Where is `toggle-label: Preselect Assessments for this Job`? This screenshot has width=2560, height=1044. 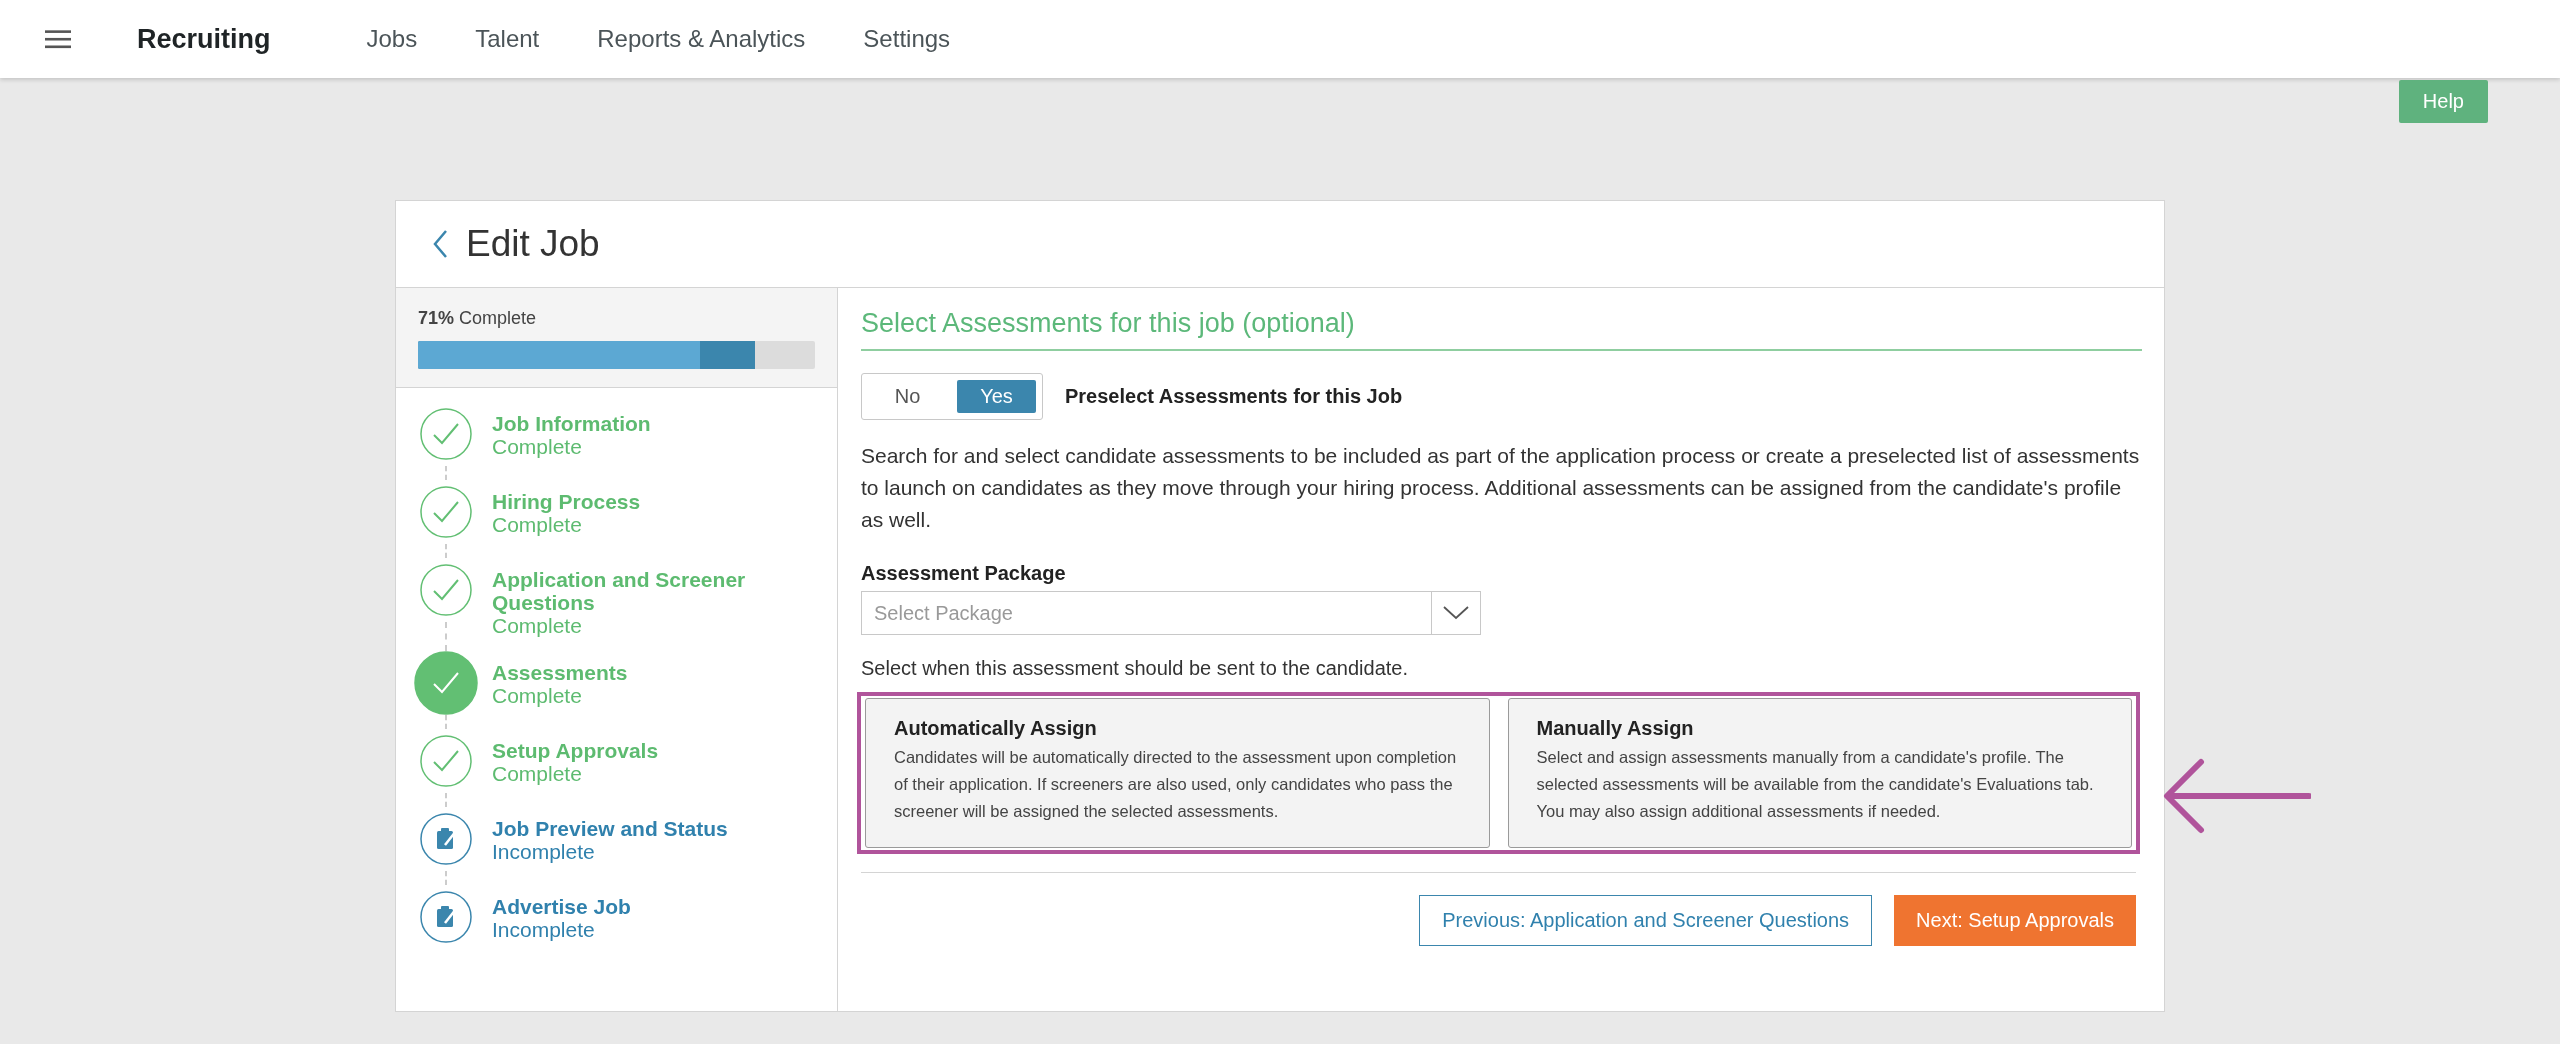
toggle-label: Preselect Assessments for this Job is located at coordinates (1234, 396).